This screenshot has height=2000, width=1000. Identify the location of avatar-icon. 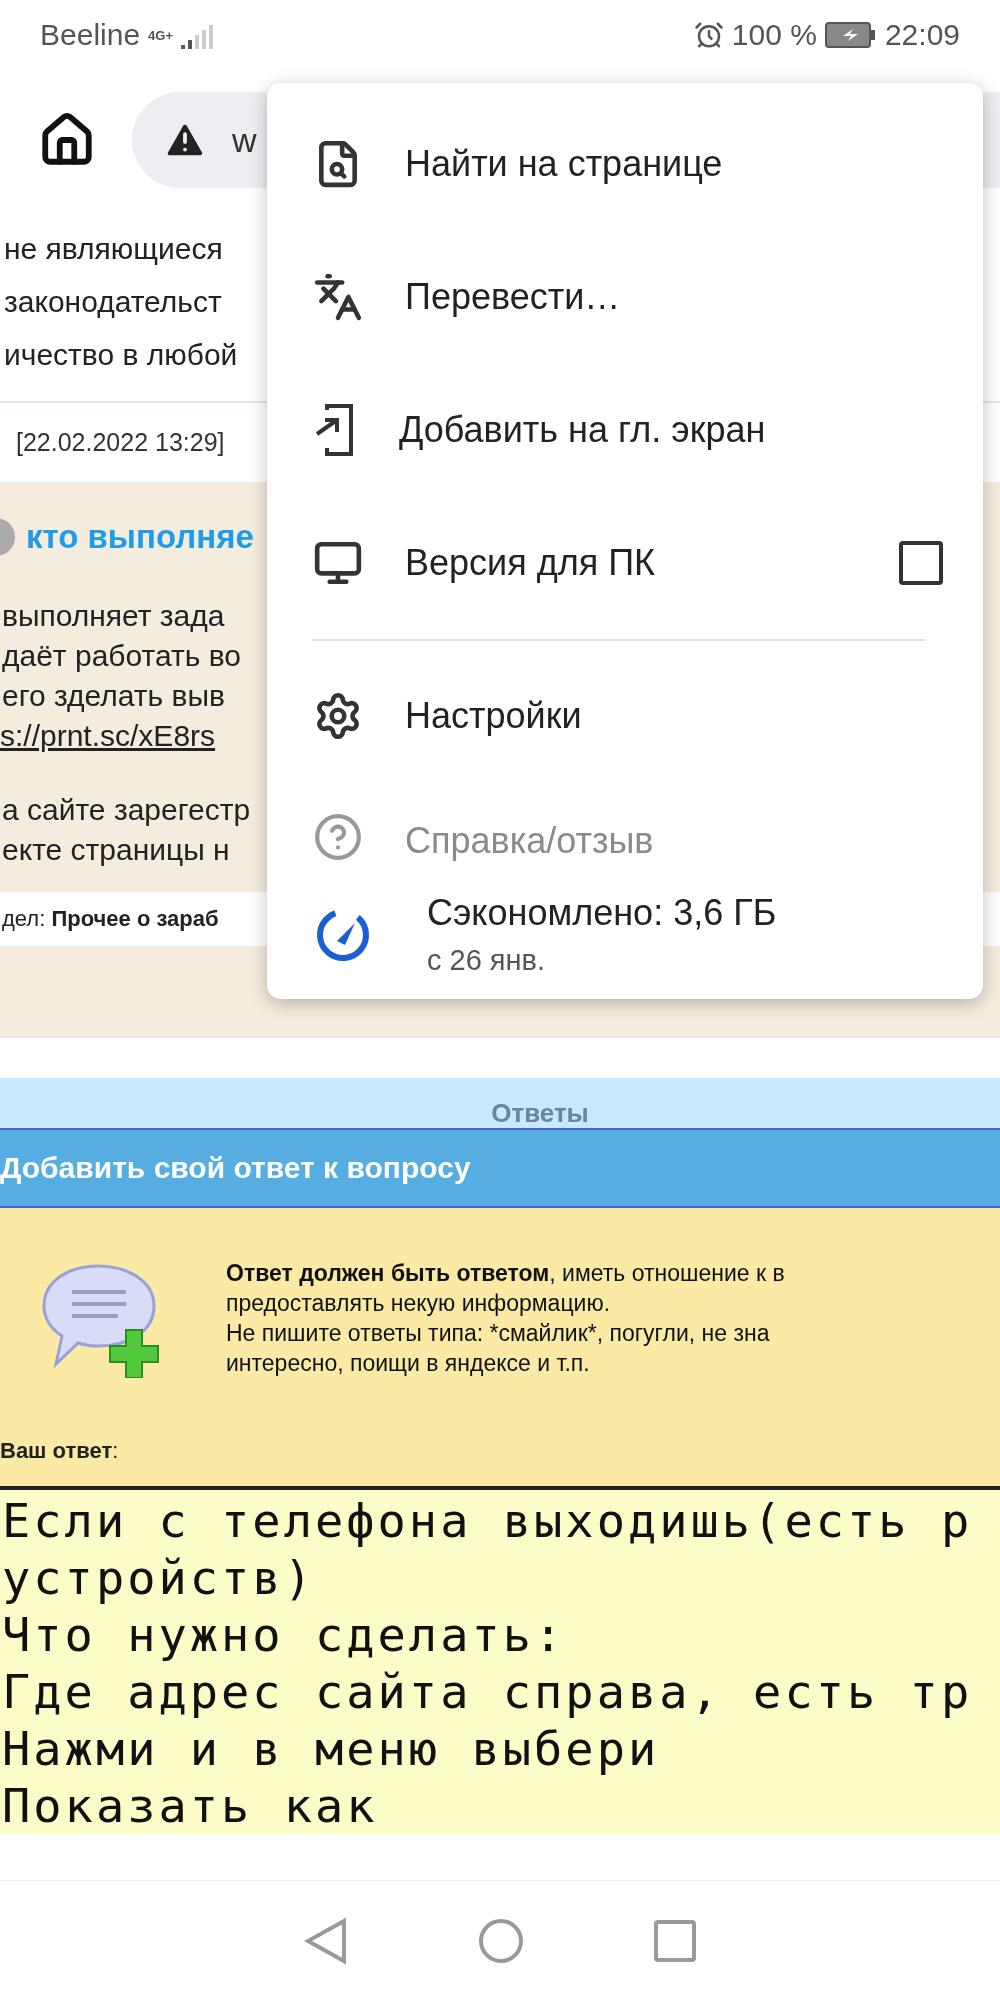
(8, 537).